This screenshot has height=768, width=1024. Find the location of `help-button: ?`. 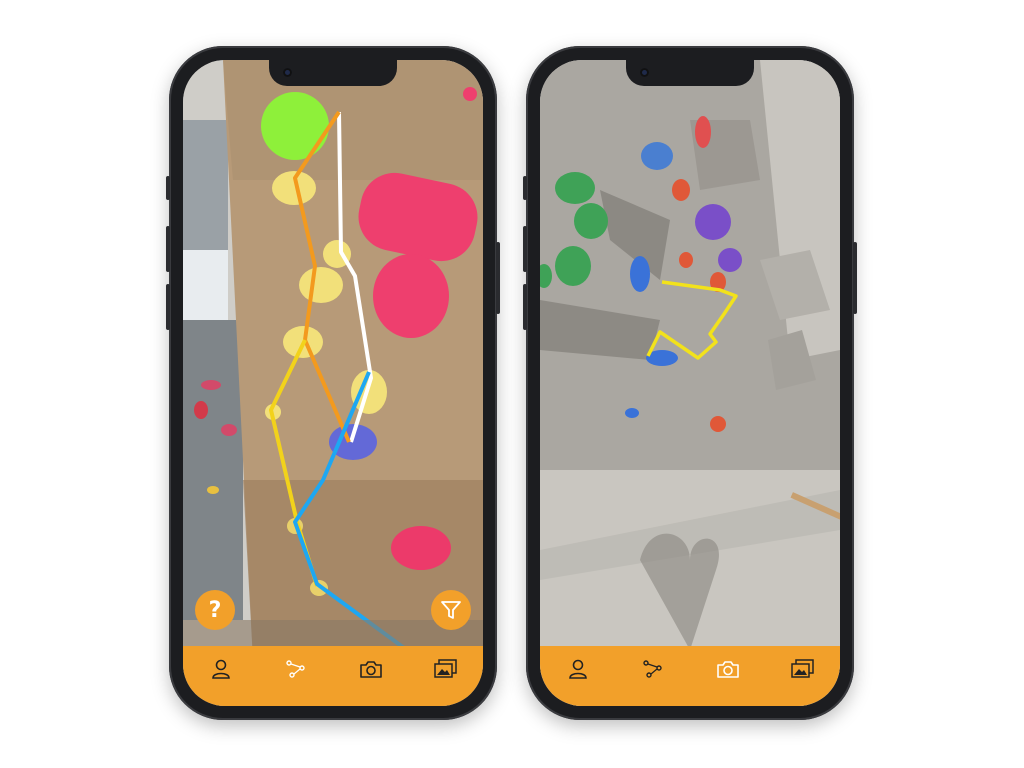

help-button: ? is located at coordinates (215, 610).